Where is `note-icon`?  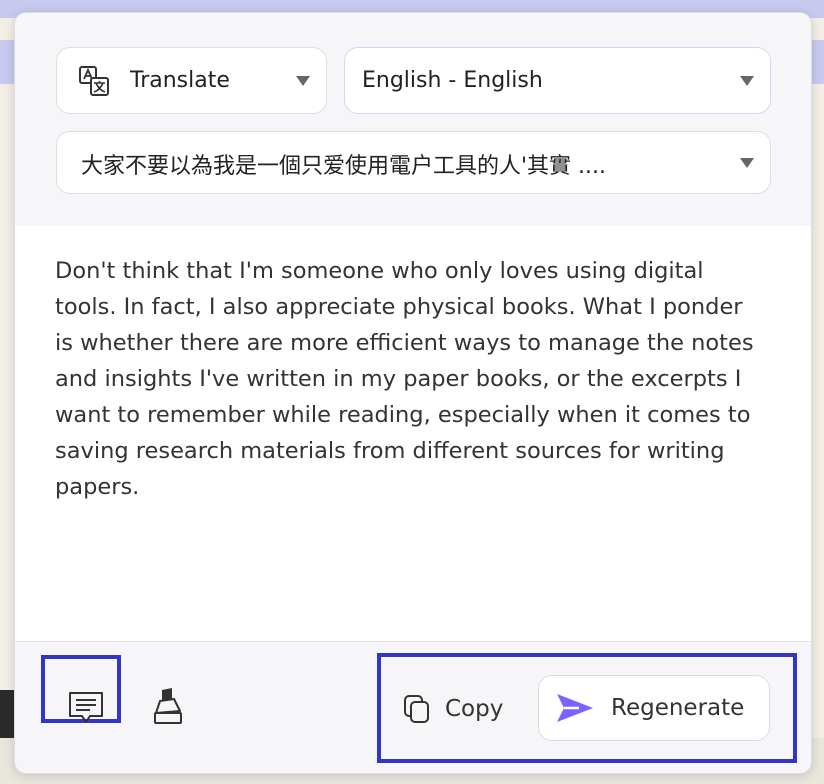
note-icon is located at coordinates (86, 708).